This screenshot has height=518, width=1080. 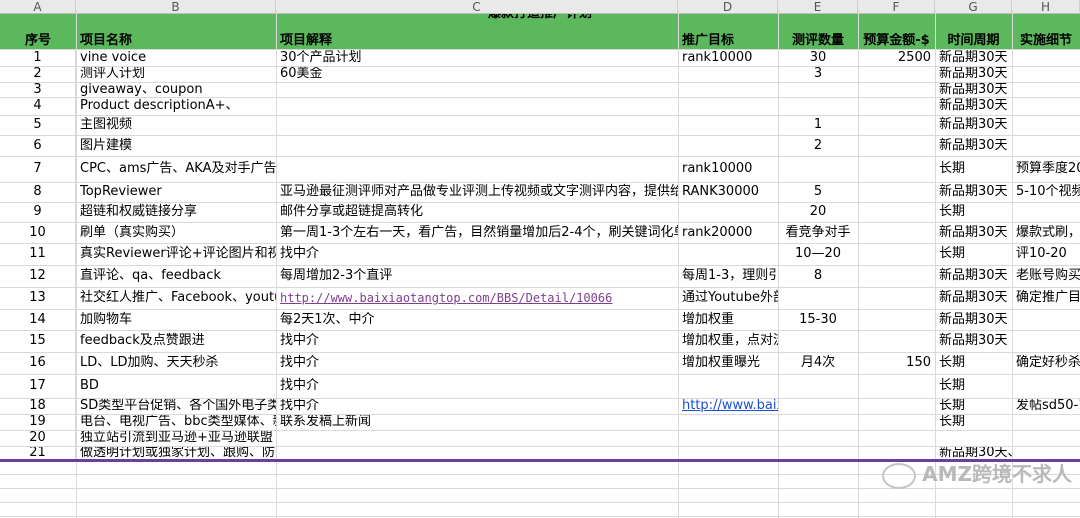 I want to click on cell-g-6: 新品期30天, so click(x=973, y=145).